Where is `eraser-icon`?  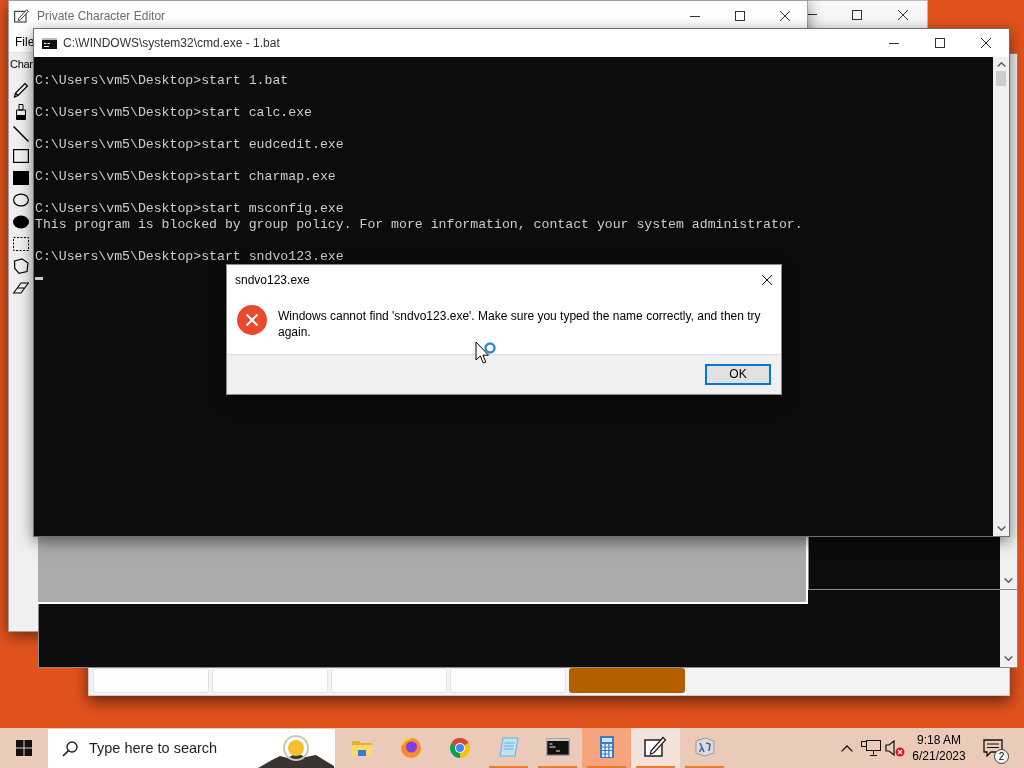 eraser-icon is located at coordinates (21, 288).